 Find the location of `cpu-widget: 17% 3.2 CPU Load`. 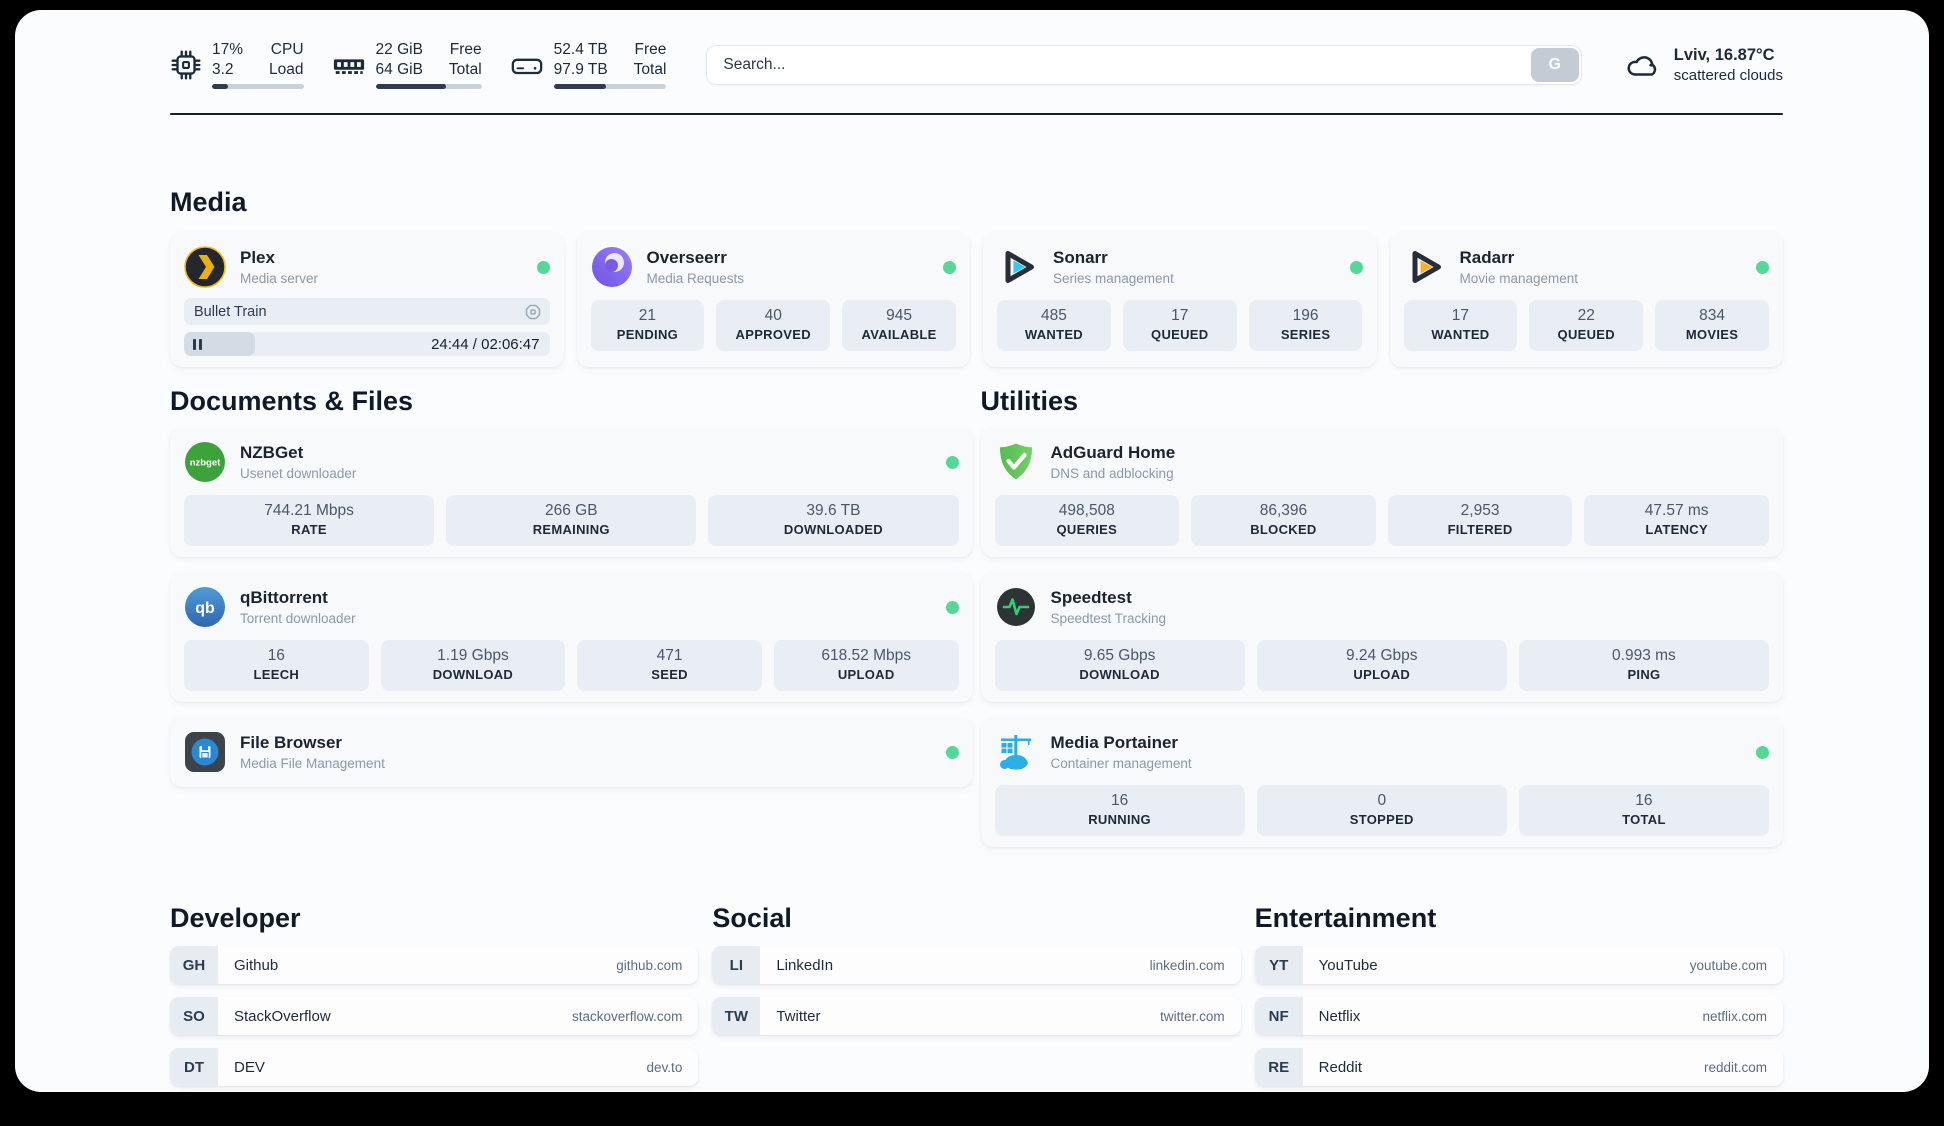

cpu-widget: 17% 3.2 CPU Load is located at coordinates (237, 64).